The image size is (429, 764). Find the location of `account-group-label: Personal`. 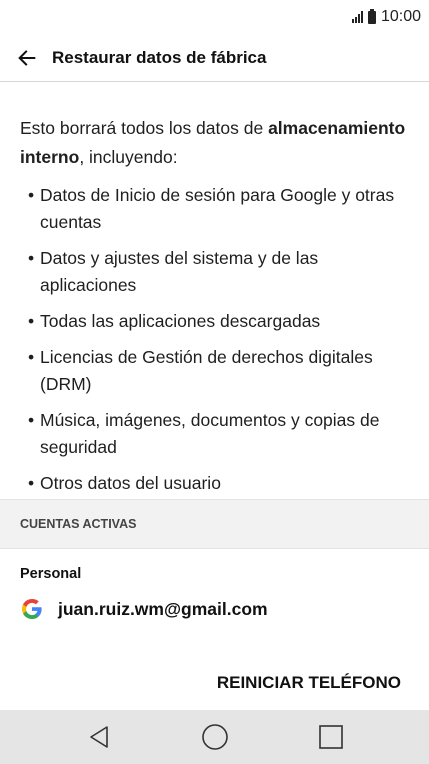

account-group-label: Personal is located at coordinates (51, 574).